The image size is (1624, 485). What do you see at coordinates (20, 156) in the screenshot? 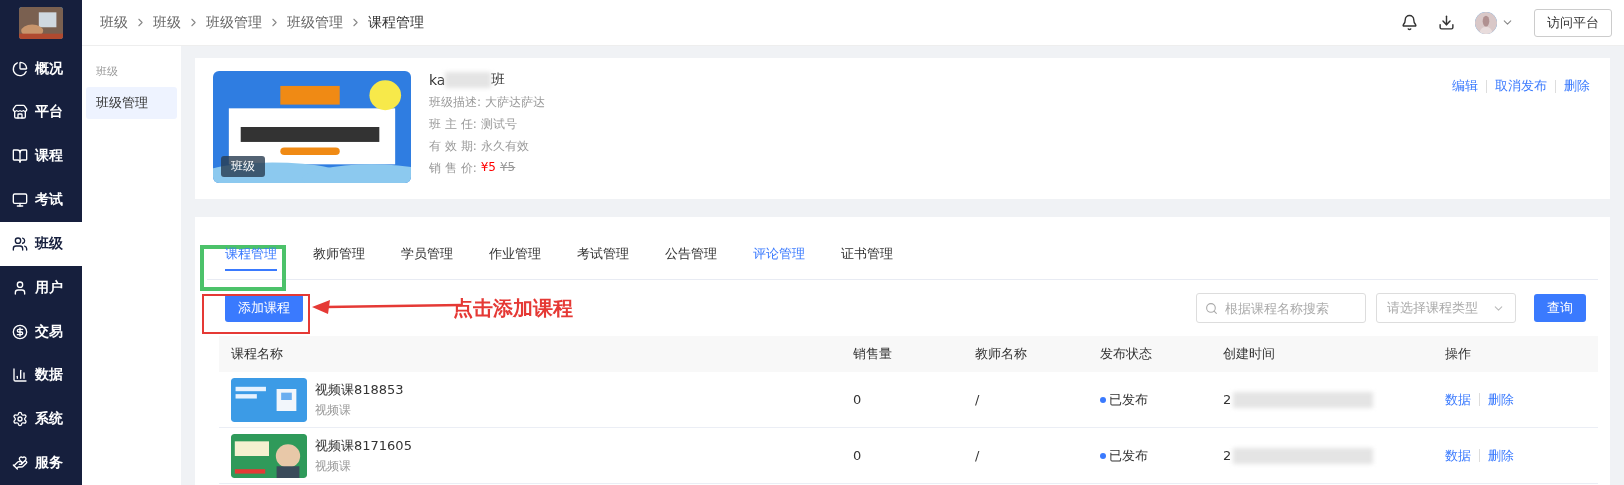
I see `book-icon` at bounding box center [20, 156].